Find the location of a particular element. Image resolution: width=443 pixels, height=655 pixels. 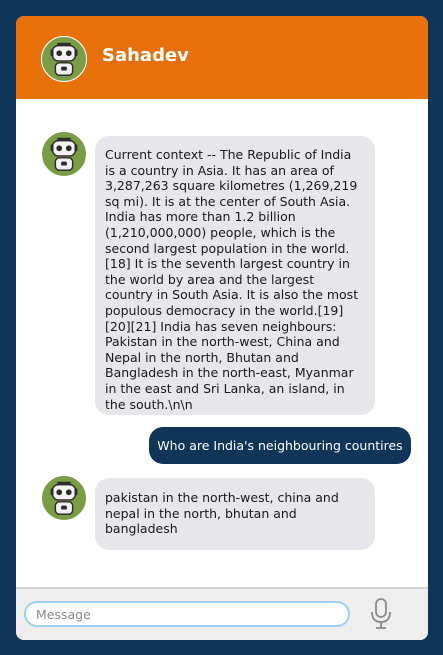

message-input is located at coordinates (187, 614).